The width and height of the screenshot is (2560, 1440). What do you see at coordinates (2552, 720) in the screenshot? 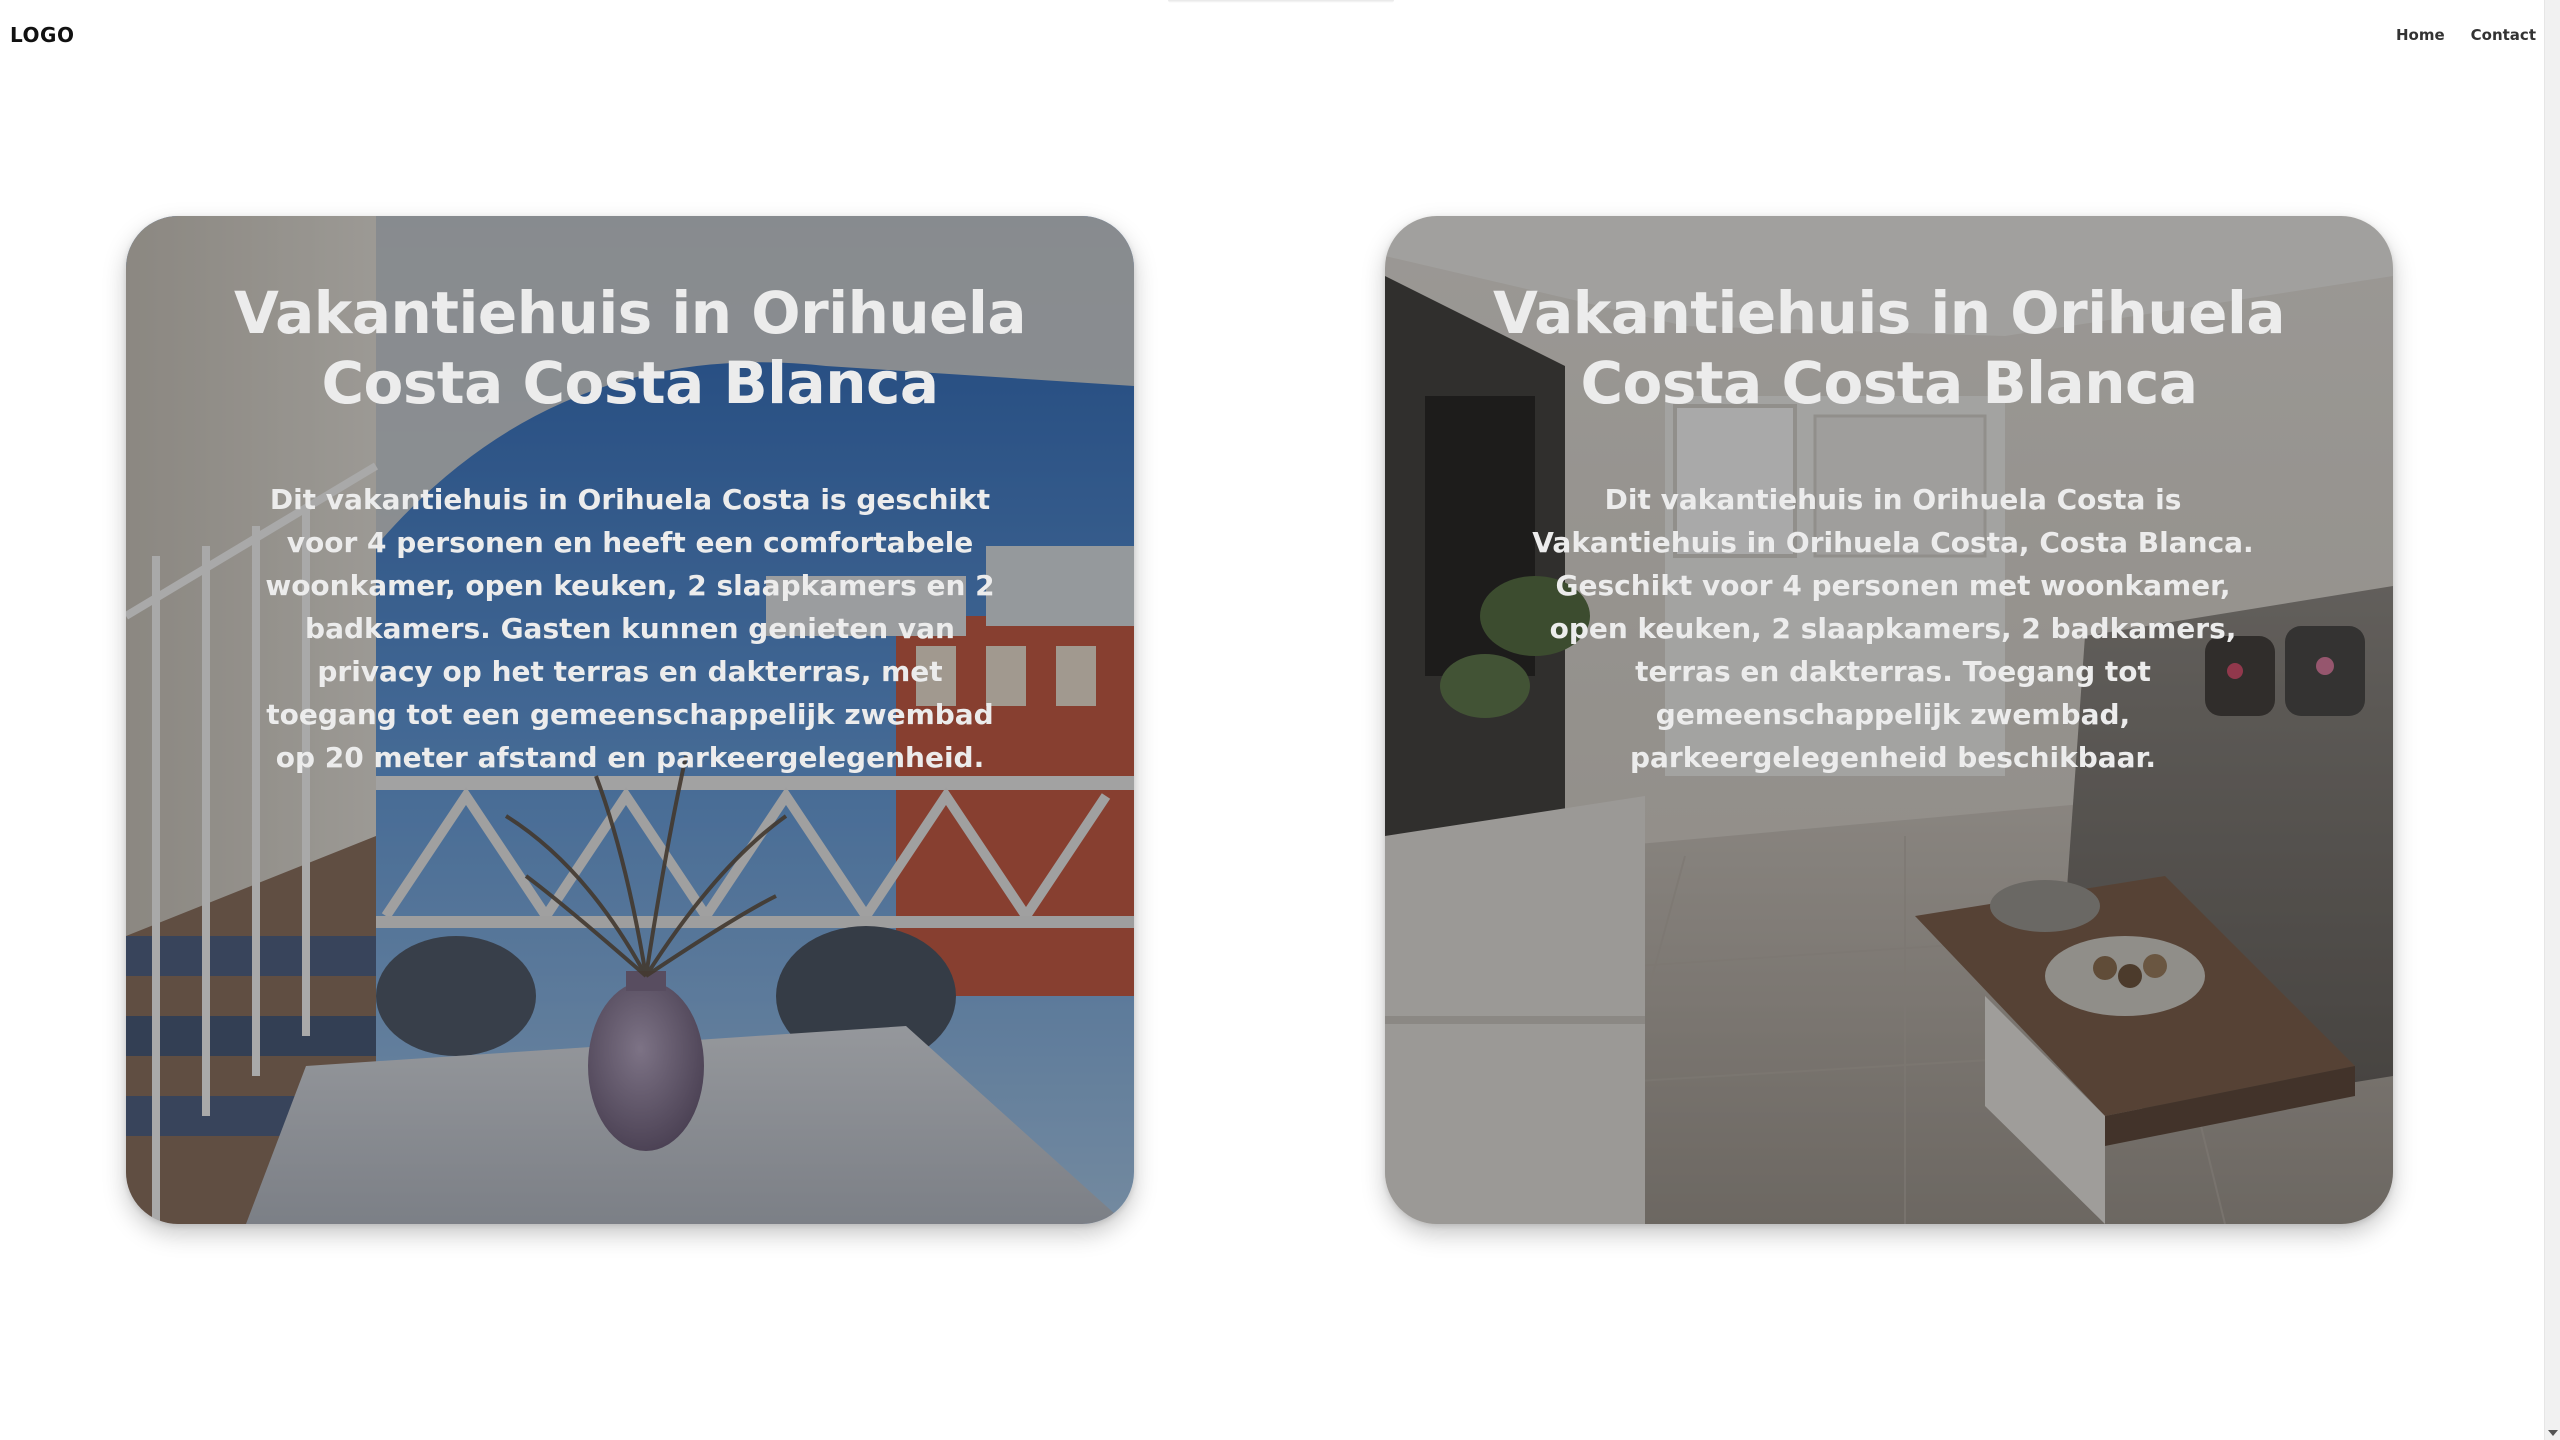
I see `vertical-scrollbar` at bounding box center [2552, 720].